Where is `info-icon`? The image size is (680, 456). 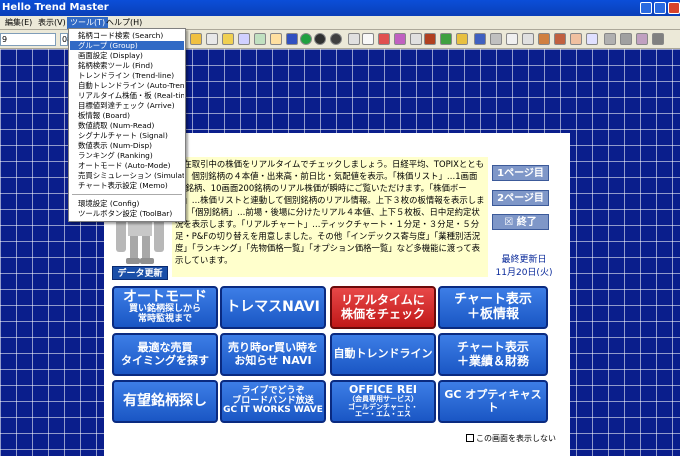 info-icon is located at coordinates (592, 39).